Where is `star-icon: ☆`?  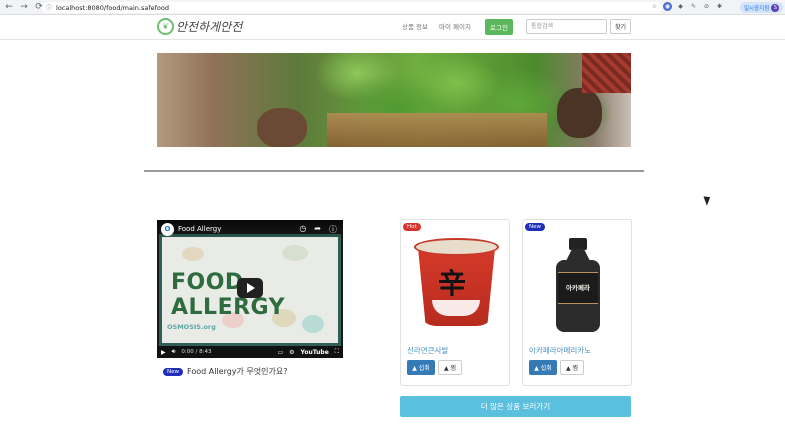
star-icon: ☆ is located at coordinates (654, 6).